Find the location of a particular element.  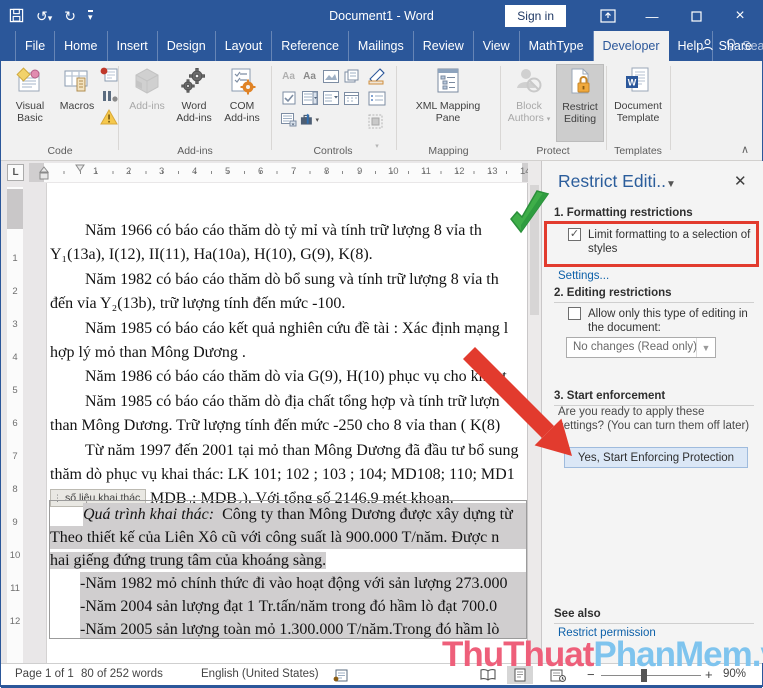

repeating-section-control-icon is located at coordinates (288, 120).